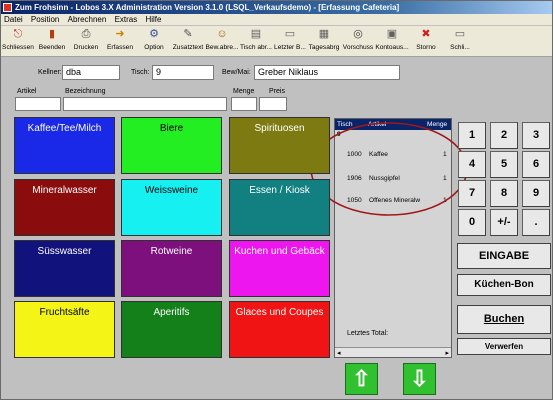  I want to click on table-icon: ▤, so click(256, 34).